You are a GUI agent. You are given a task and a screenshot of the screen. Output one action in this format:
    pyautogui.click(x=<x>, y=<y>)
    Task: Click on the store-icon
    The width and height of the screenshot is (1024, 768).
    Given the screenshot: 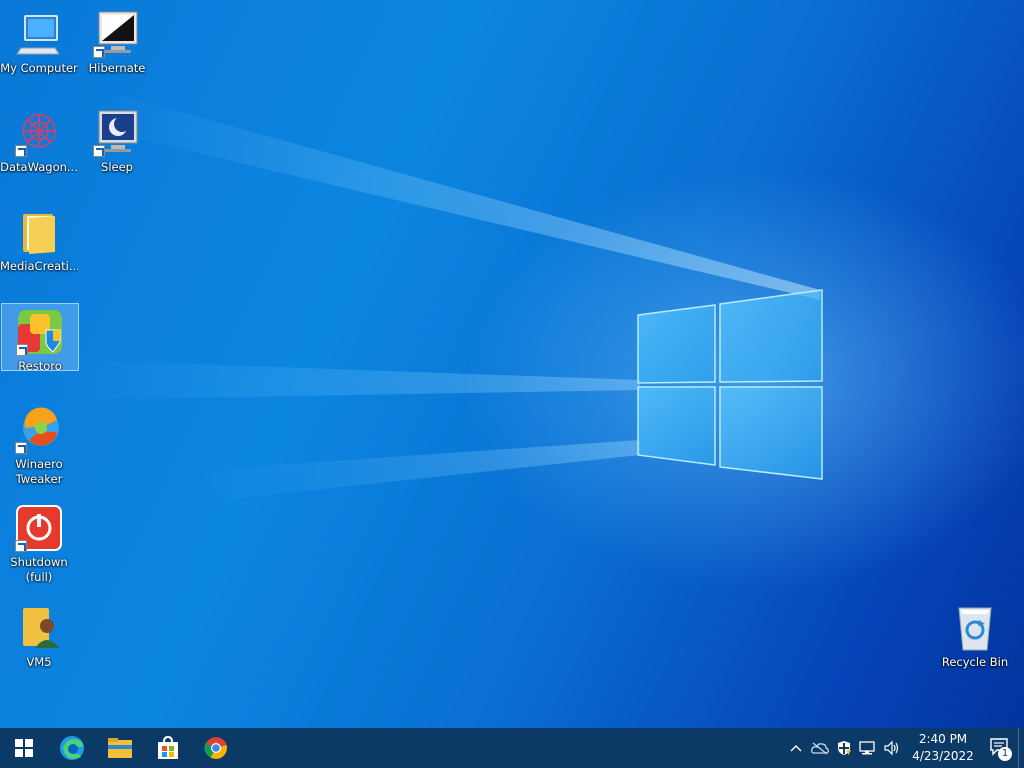 What is the action you would take?
    pyautogui.click(x=168, y=747)
    